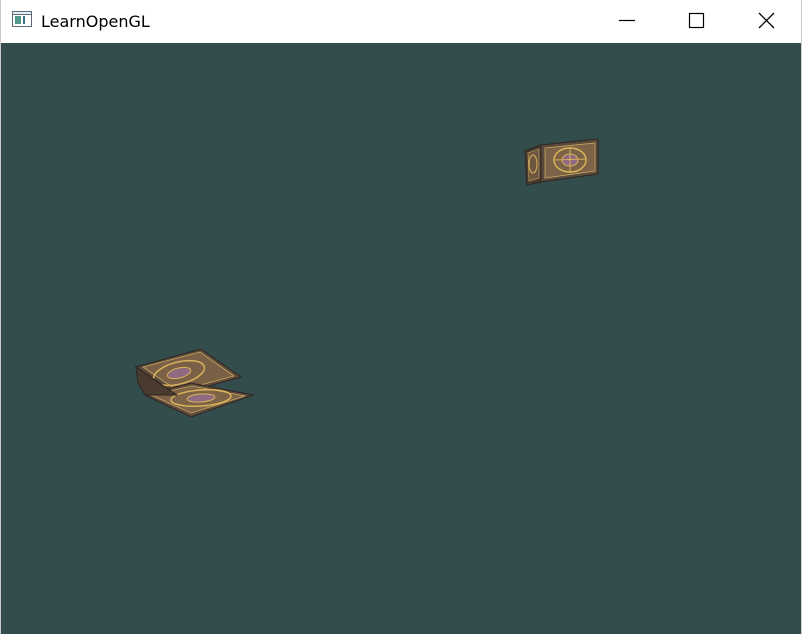 The height and width of the screenshot is (634, 802). What do you see at coordinates (627, 21) in the screenshot?
I see `minimize-button` at bounding box center [627, 21].